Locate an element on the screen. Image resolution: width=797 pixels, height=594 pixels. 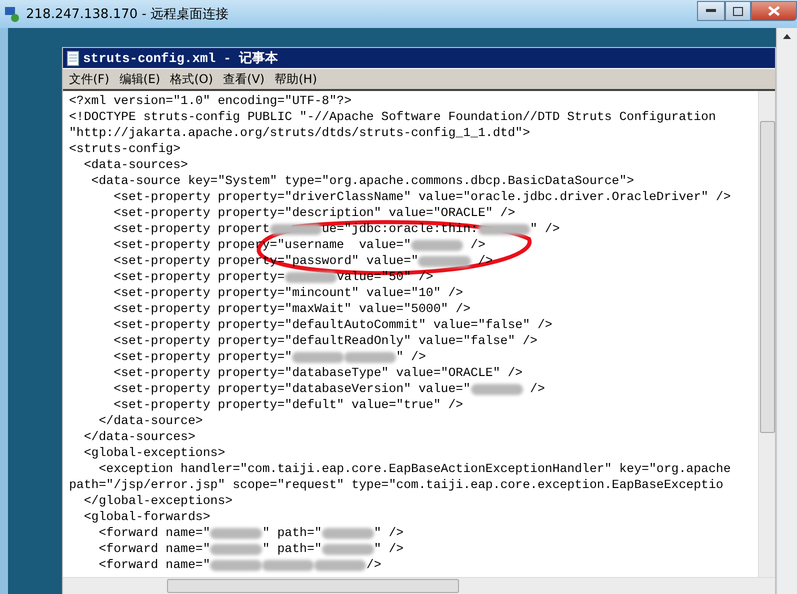
horizontal-scrollbar is located at coordinates (419, 585).